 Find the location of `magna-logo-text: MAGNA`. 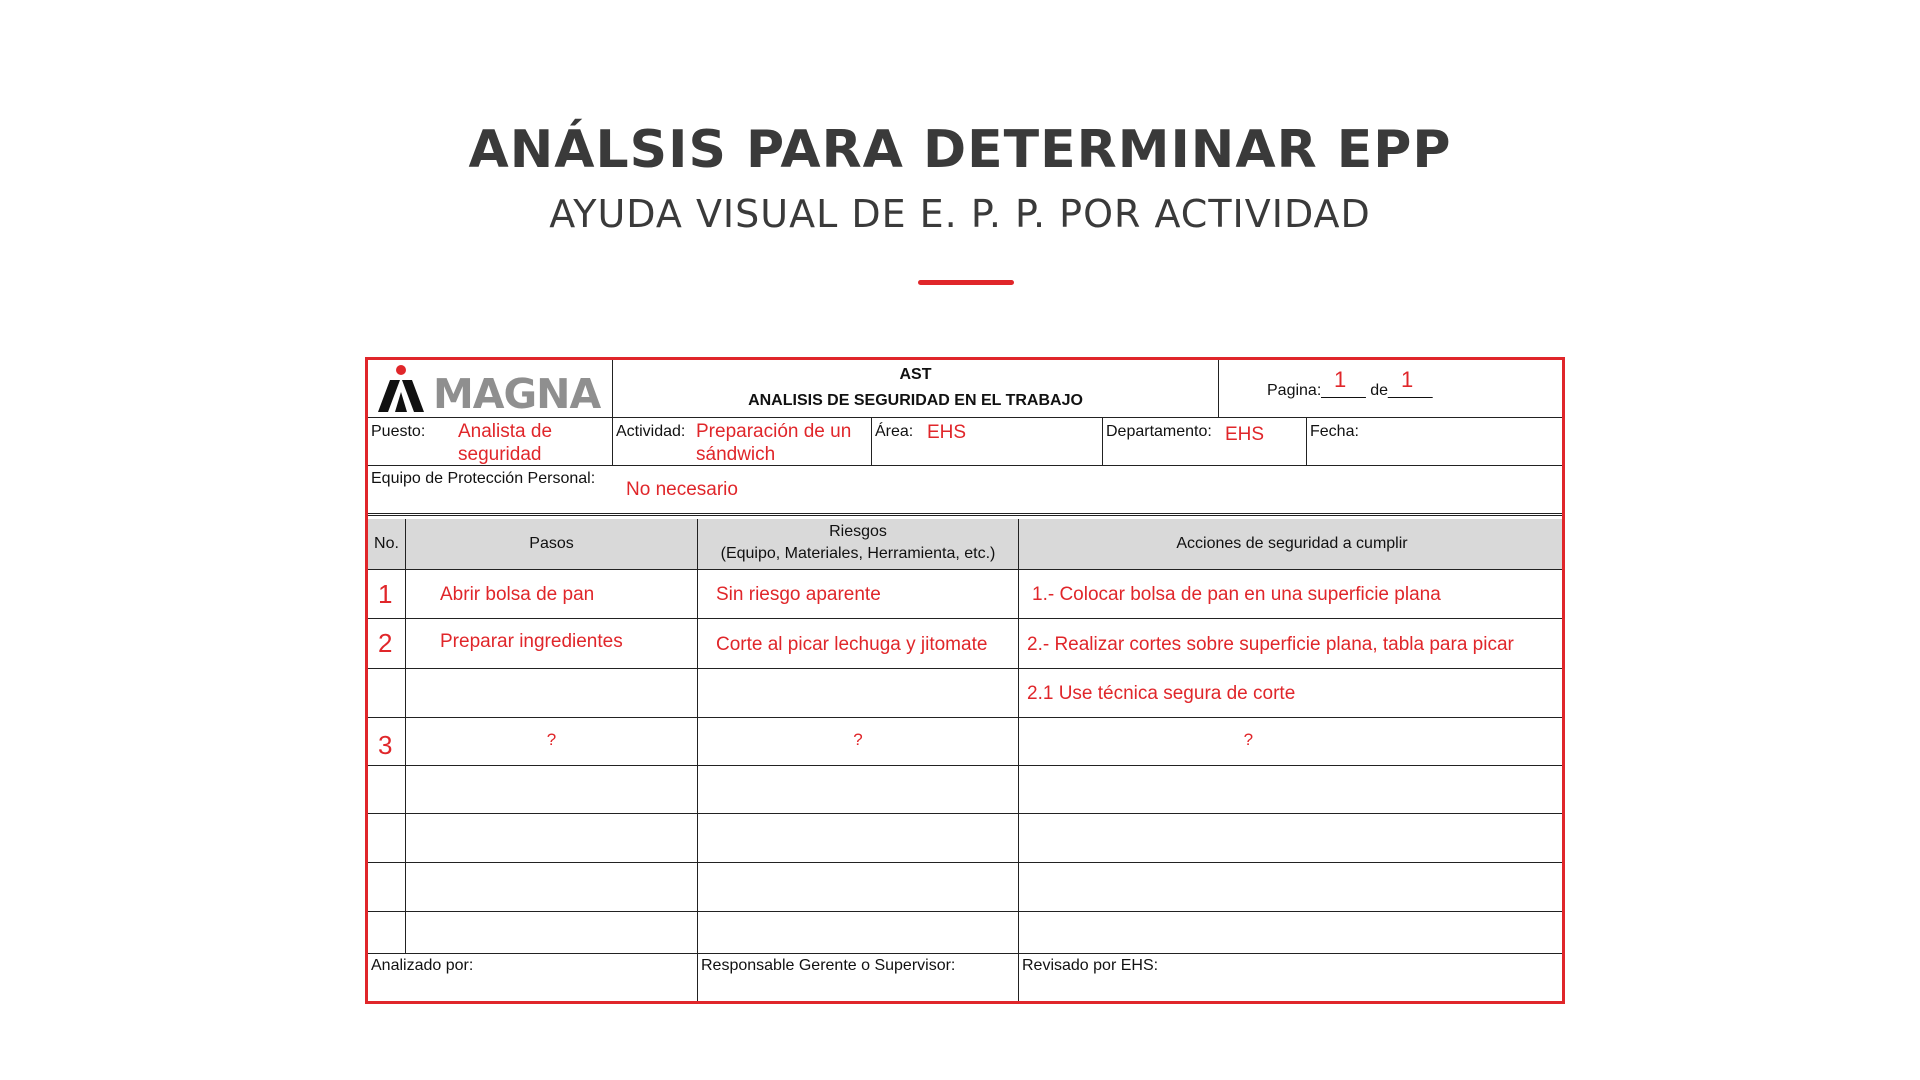

magna-logo-text: MAGNA is located at coordinates (517, 394).